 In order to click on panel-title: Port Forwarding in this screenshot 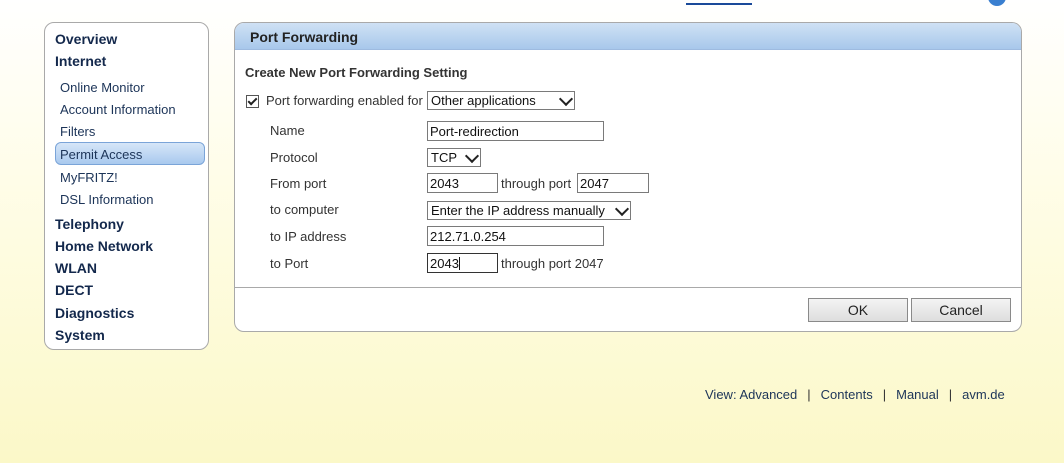, I will do `click(304, 37)`.